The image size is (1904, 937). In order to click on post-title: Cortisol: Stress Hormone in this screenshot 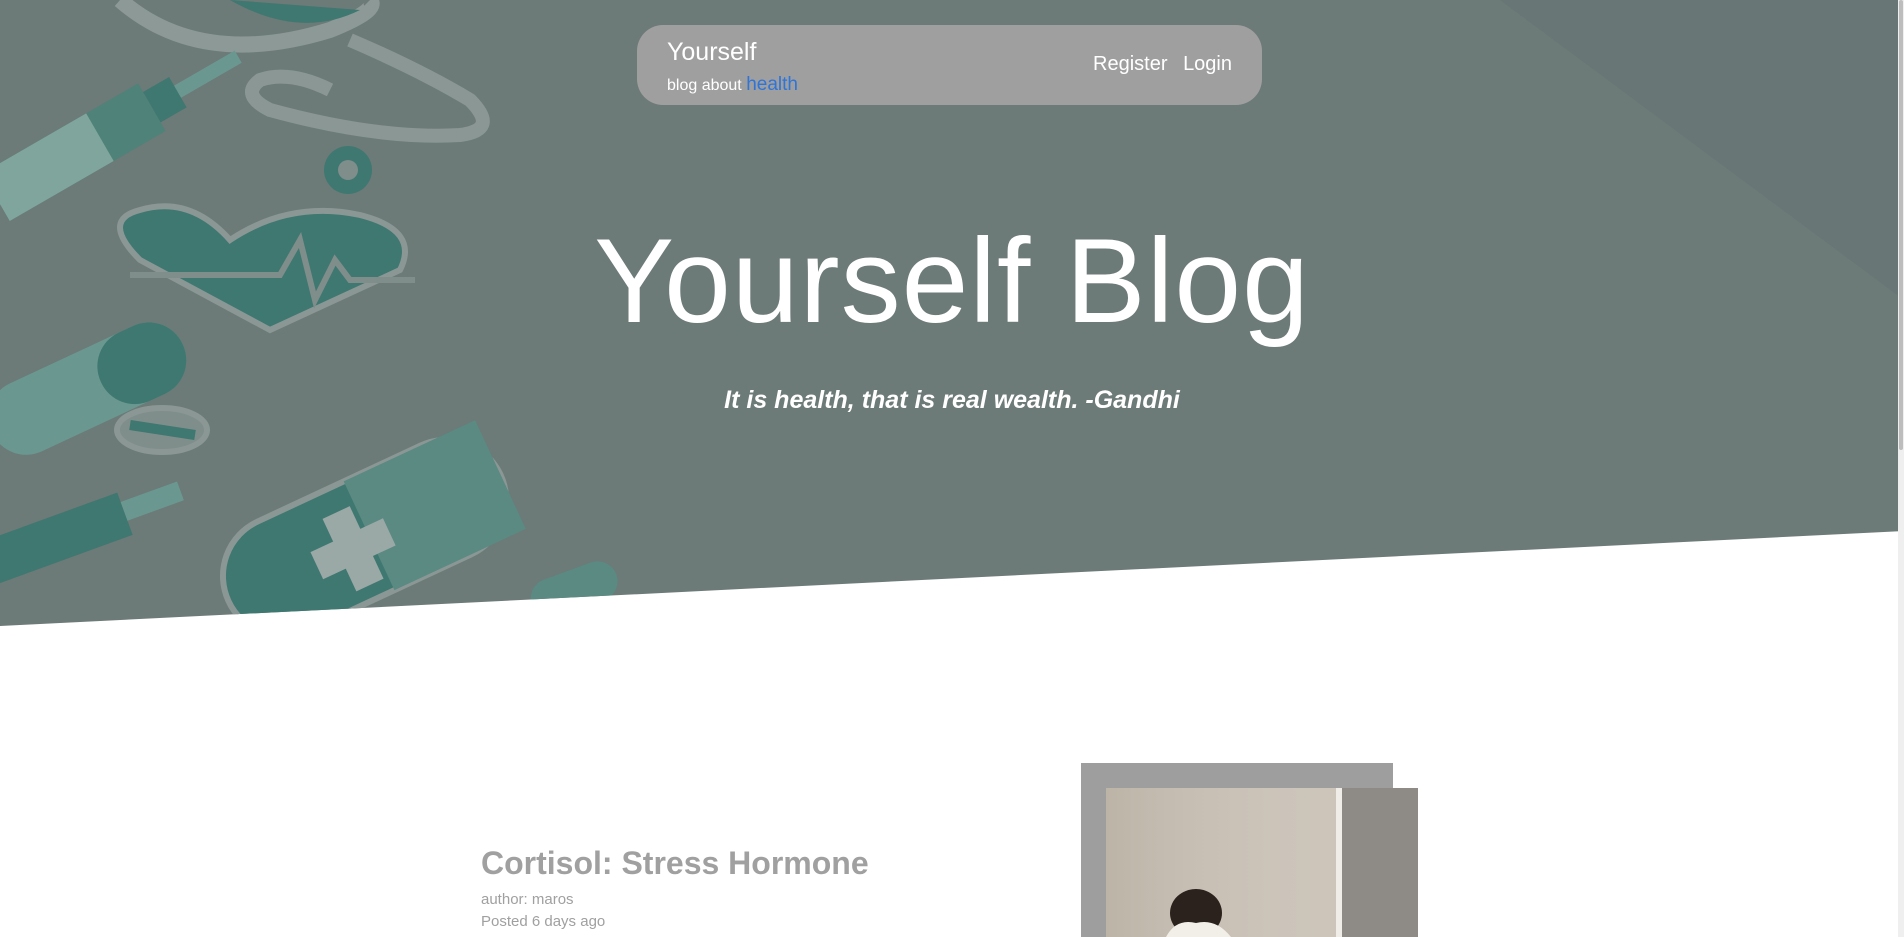, I will do `click(675, 863)`.